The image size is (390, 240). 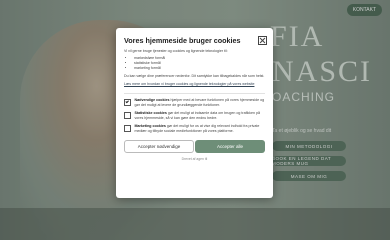 I want to click on option-title: Marketing cookies, so click(x=150, y=126).